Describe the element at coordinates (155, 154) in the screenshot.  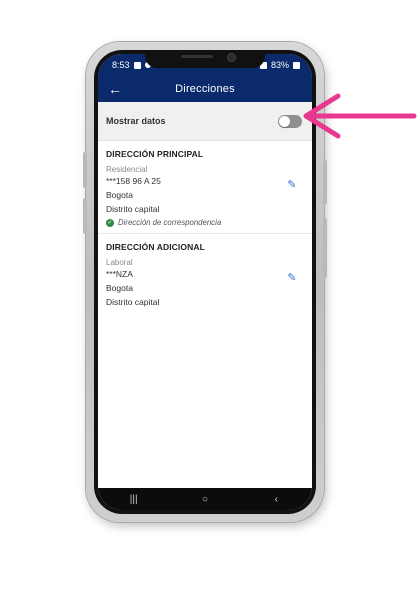
I see `main-address-heading: DIRECCIÓN PRINCIPAL` at that location.